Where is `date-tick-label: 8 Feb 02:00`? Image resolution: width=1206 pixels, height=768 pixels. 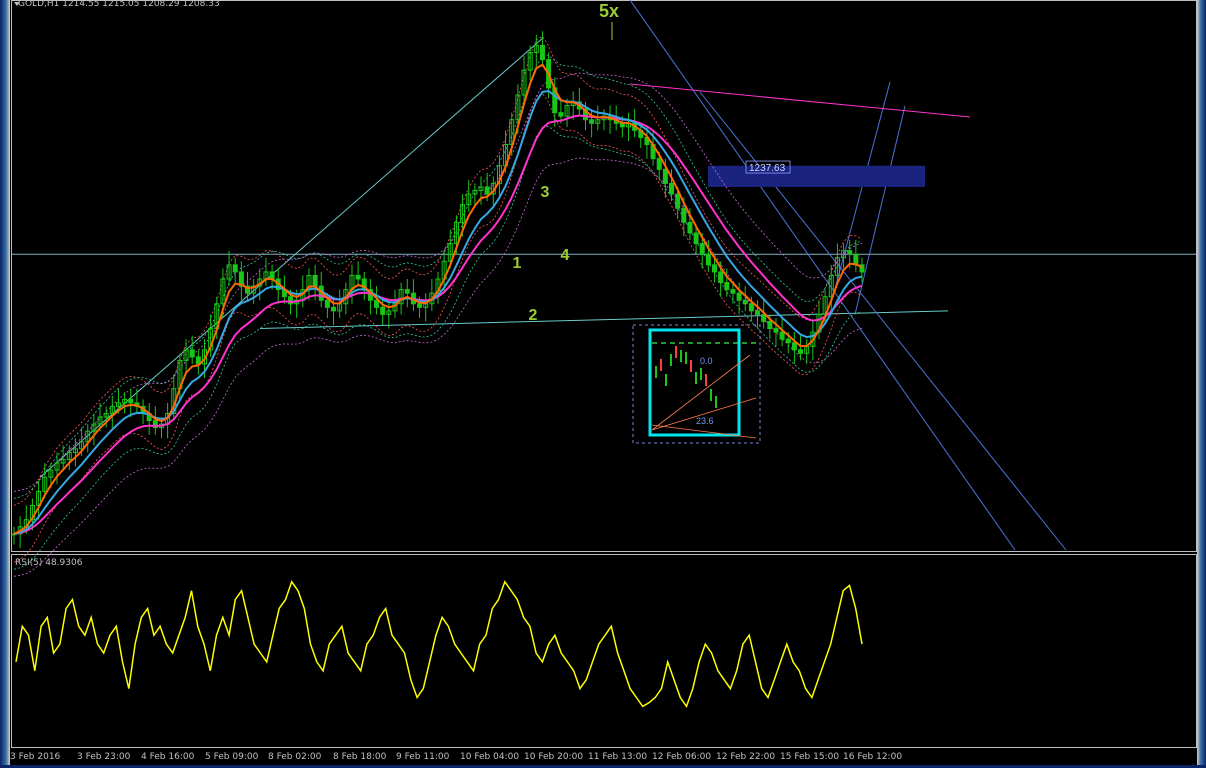
date-tick-label: 8 Feb 02:00 is located at coordinates (295, 757).